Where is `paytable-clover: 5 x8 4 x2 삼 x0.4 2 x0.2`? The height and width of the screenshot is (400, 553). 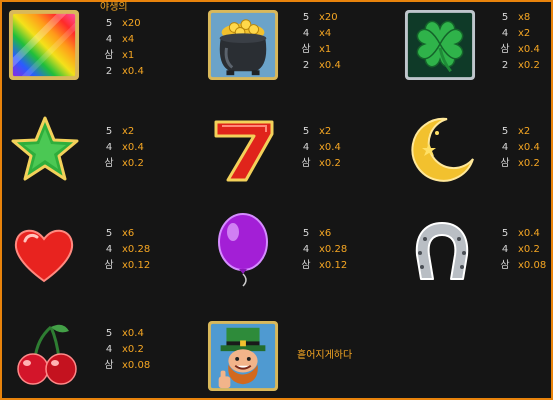
paytable-clover: 5 x8 4 x2 삼 x0.4 2 x0.2 is located at coordinates (518, 42).